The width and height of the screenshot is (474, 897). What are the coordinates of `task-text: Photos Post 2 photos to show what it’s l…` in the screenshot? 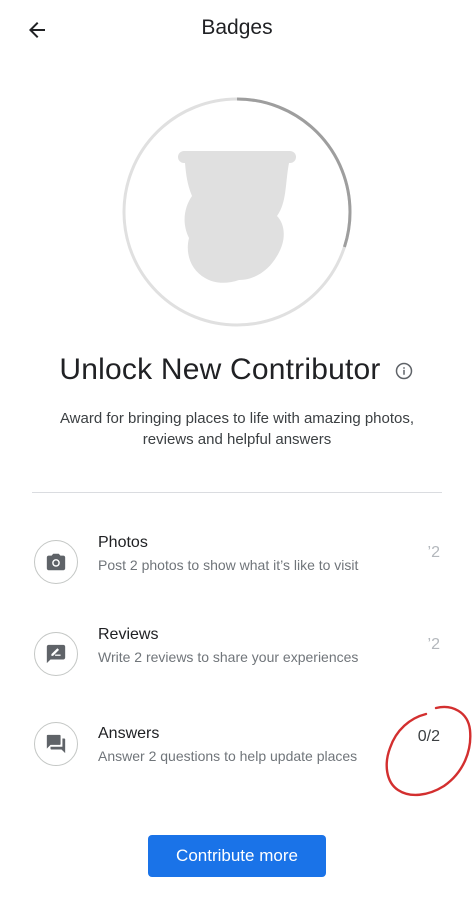 It's located at (233, 553).